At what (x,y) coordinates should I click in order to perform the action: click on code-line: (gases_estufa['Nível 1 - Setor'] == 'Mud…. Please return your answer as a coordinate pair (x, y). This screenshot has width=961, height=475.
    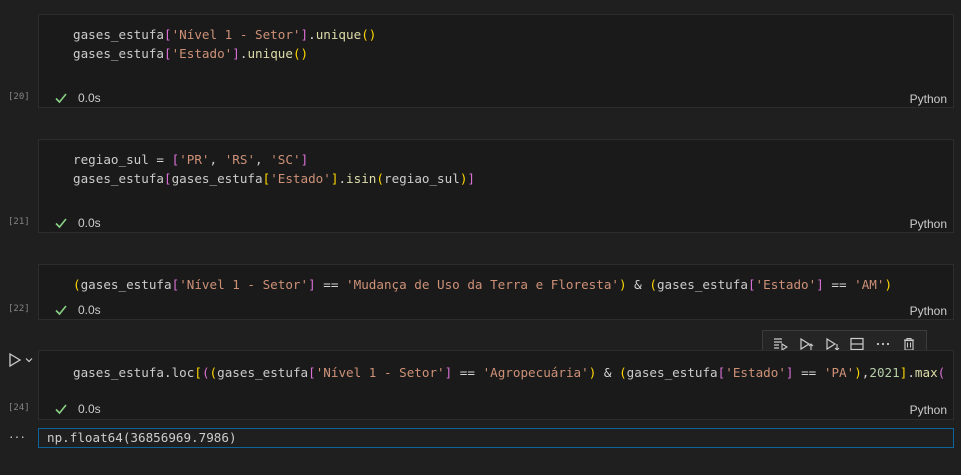
    Looking at the image, I should click on (482, 284).